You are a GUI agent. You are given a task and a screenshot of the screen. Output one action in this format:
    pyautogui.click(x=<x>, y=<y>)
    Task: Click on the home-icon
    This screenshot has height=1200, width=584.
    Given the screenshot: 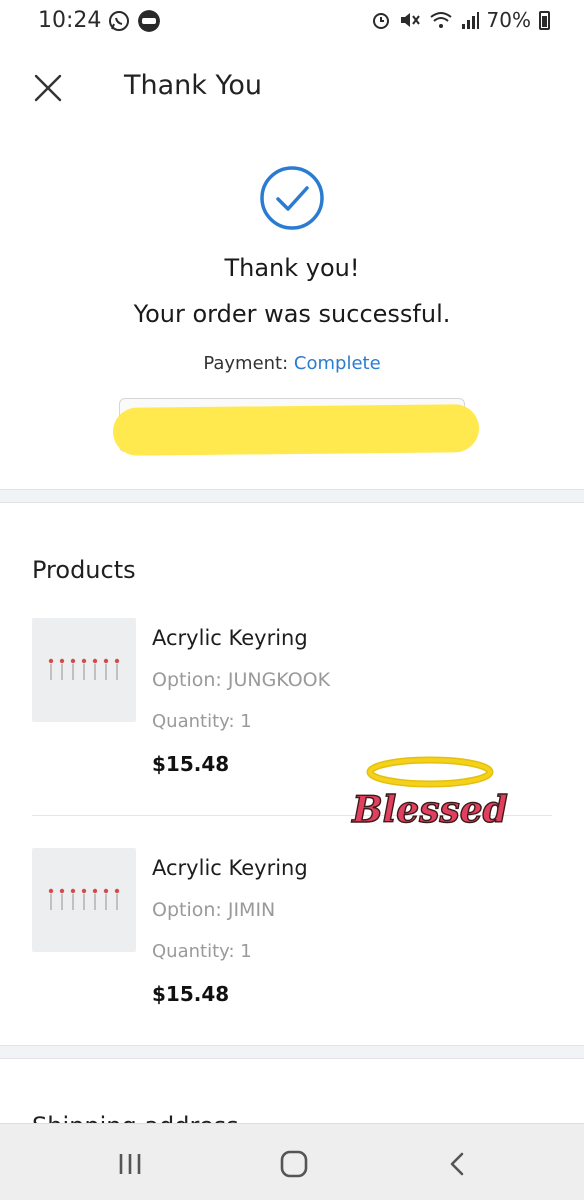 What is the action you would take?
    pyautogui.click(x=294, y=1164)
    